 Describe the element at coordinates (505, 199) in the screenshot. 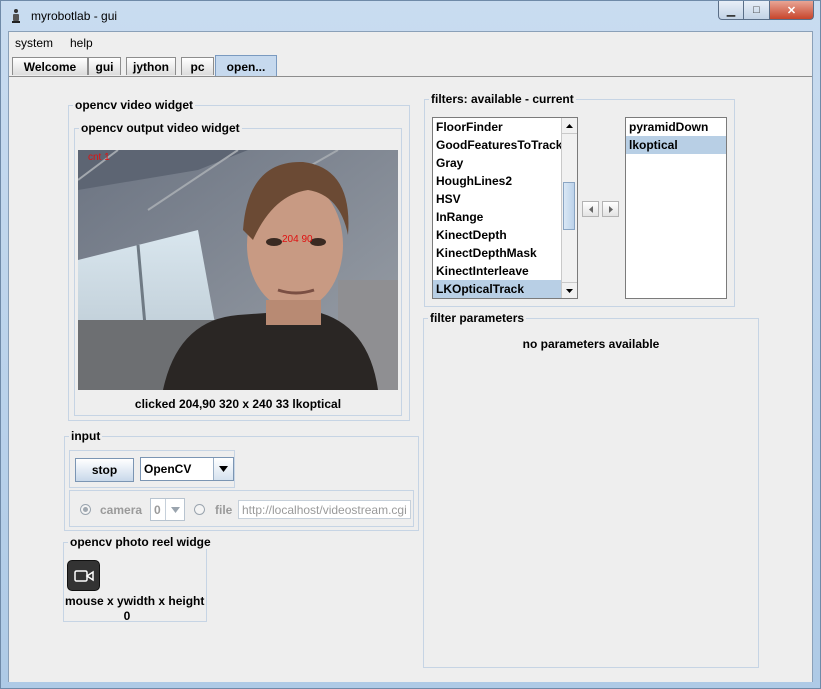

I see `available-filter-item: HSV` at that location.